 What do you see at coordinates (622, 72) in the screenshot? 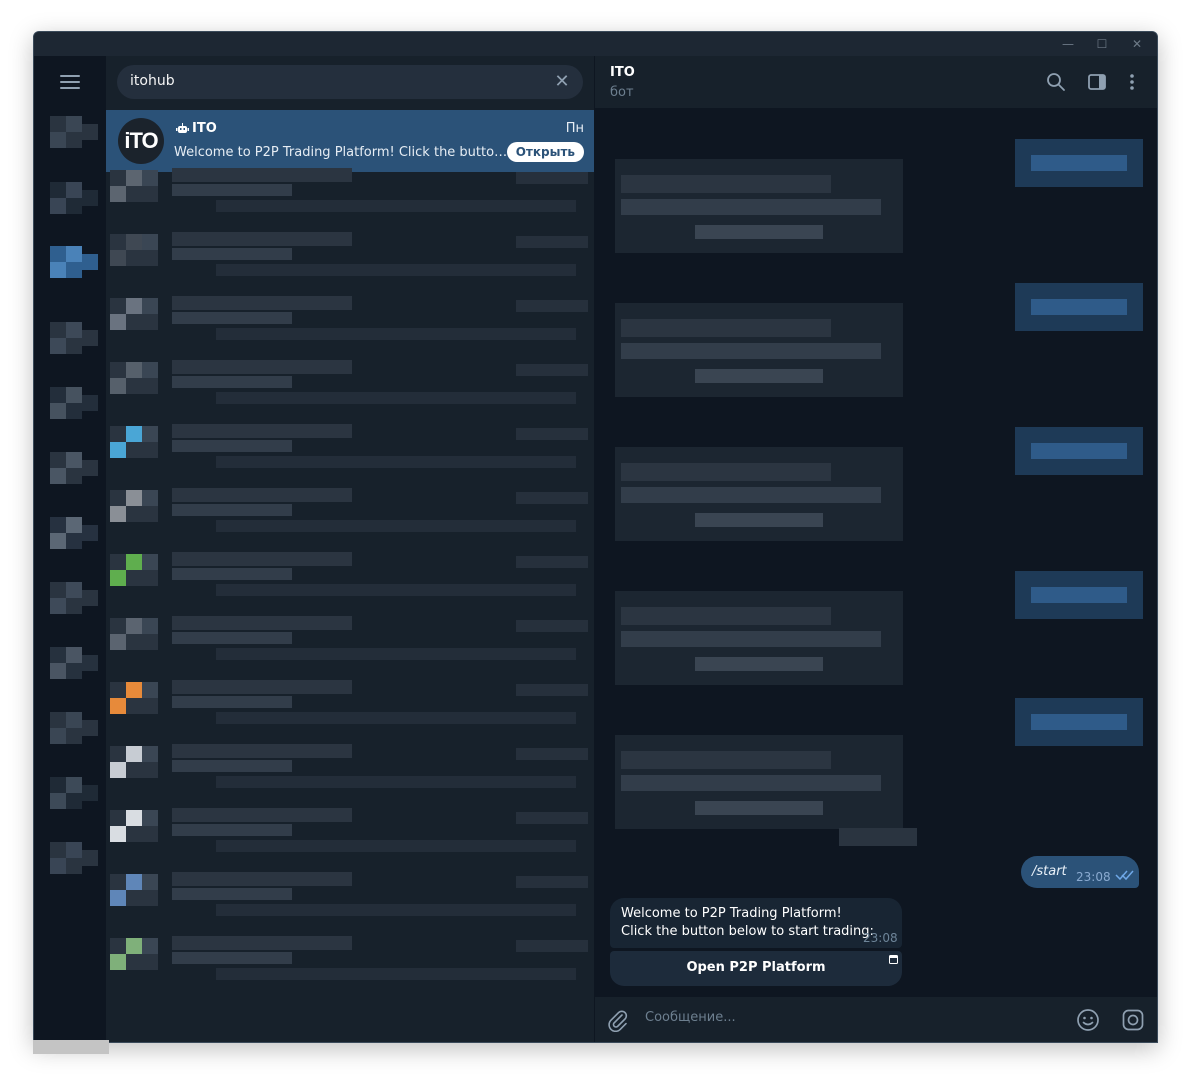
I see `chat-title: ITO` at bounding box center [622, 72].